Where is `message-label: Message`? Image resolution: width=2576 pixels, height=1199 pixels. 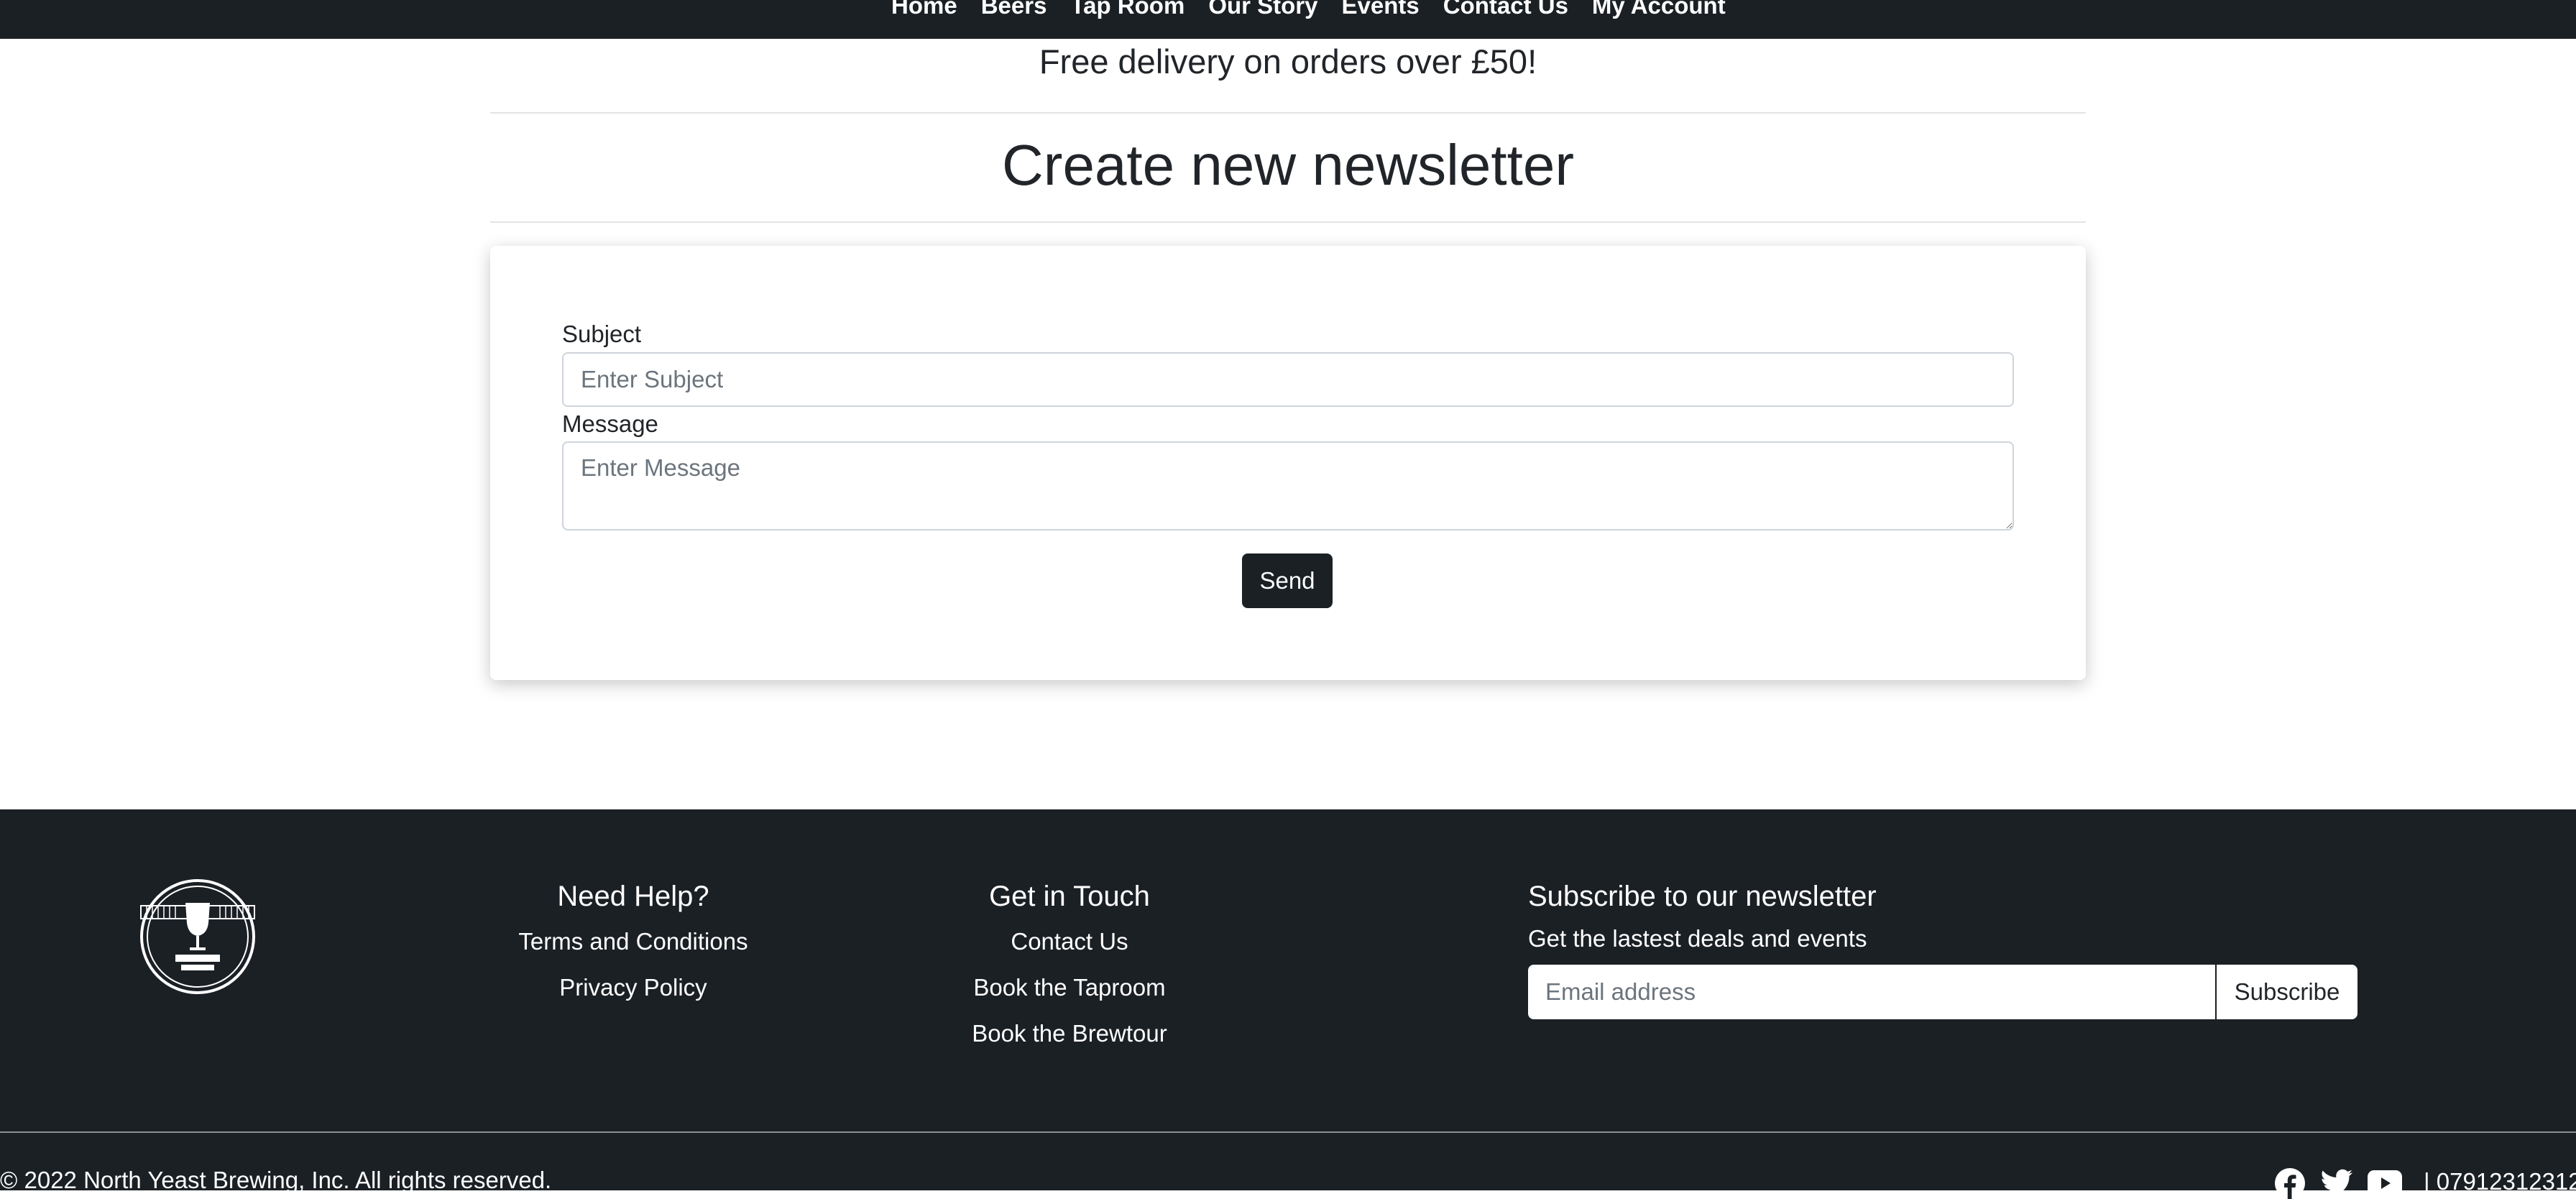 message-label: Message is located at coordinates (610, 423).